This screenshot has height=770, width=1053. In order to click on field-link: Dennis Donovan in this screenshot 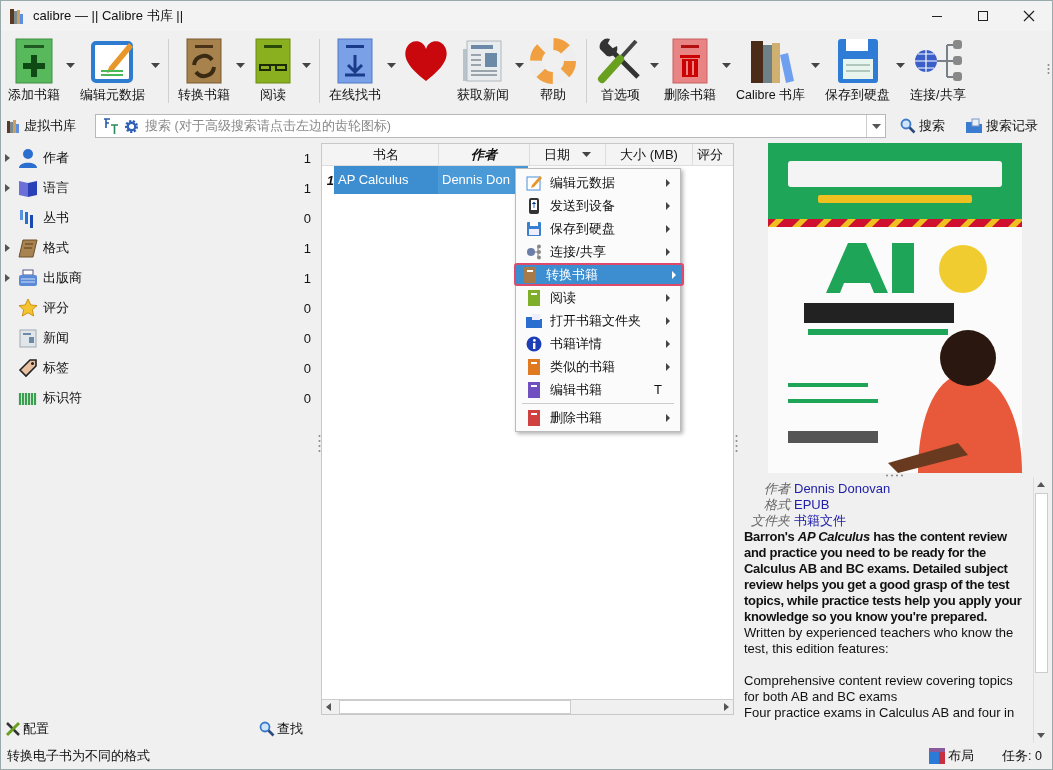, I will do `click(842, 489)`.